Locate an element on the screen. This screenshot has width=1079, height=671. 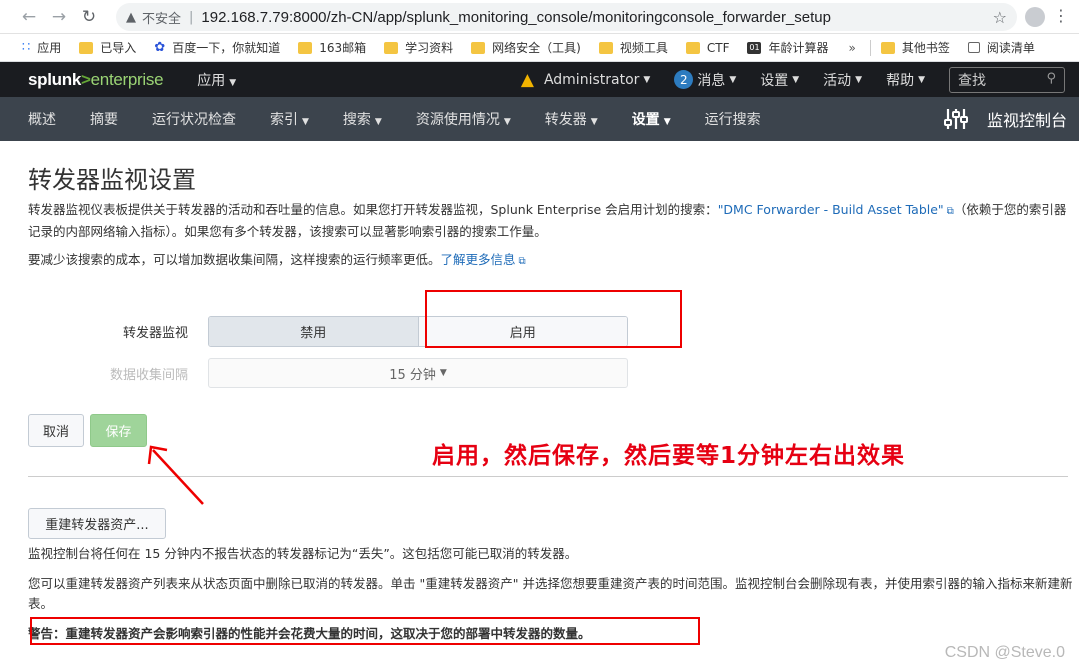
bookmark-imported: 已导入 is located at coordinates (107, 47).